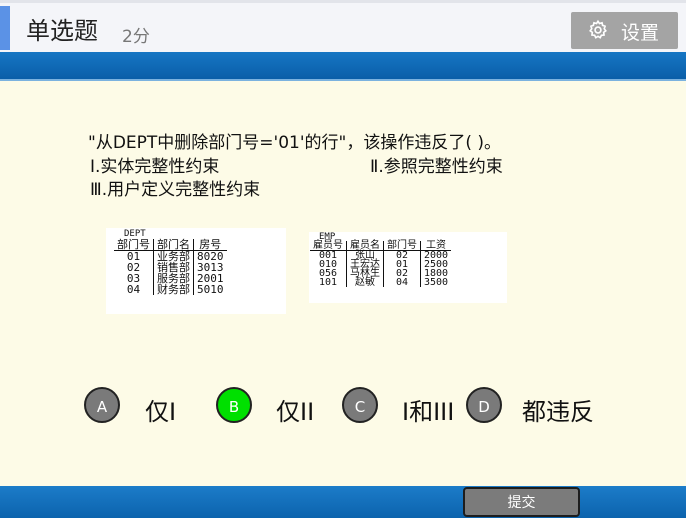 This screenshot has width=686, height=518. What do you see at coordinates (210, 245) in the screenshot?
I see `table-header-cell: 房号` at bounding box center [210, 245].